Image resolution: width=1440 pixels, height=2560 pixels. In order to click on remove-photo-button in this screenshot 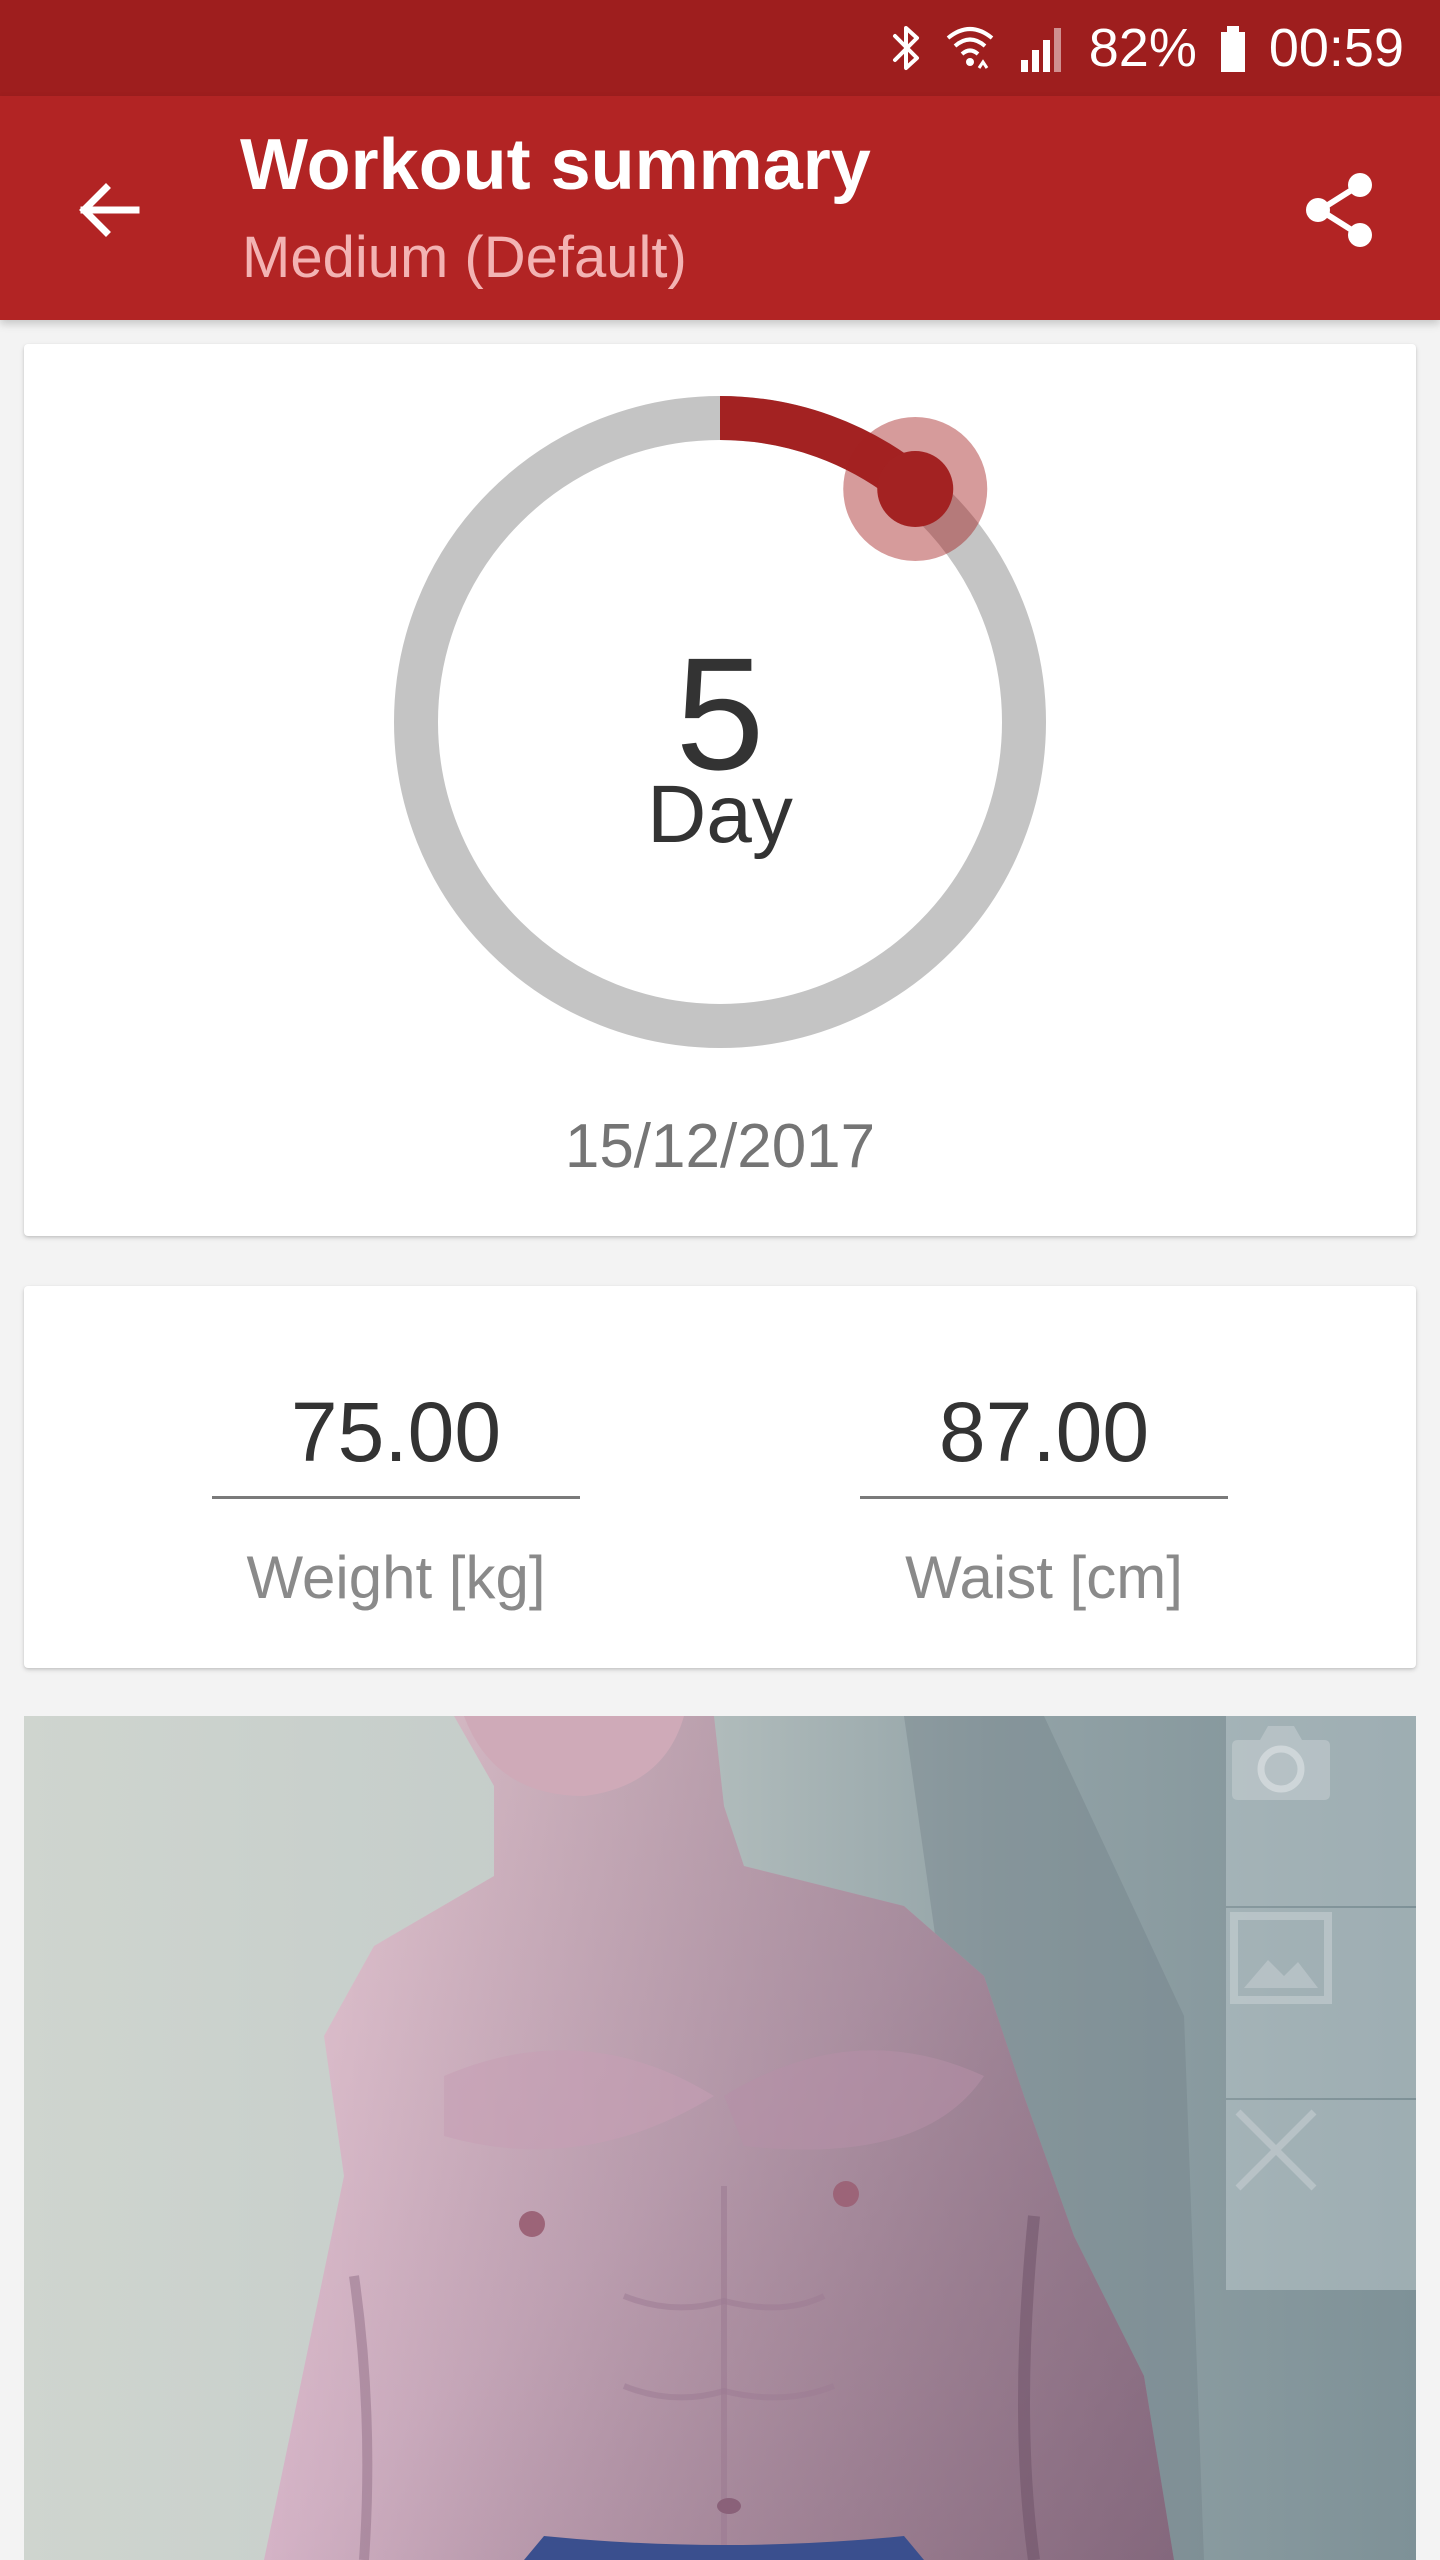, I will do `click(1321, 2195)`.